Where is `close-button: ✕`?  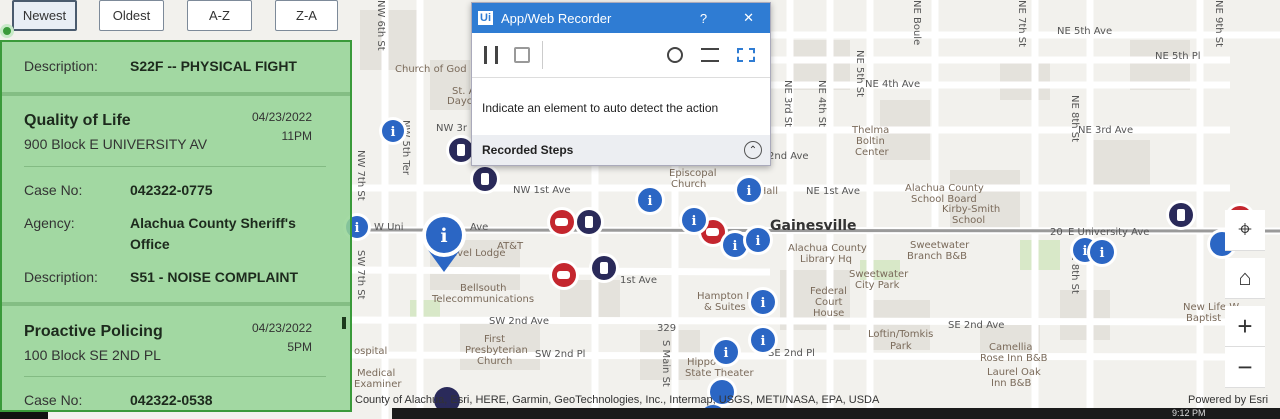 close-button: ✕ is located at coordinates (748, 18).